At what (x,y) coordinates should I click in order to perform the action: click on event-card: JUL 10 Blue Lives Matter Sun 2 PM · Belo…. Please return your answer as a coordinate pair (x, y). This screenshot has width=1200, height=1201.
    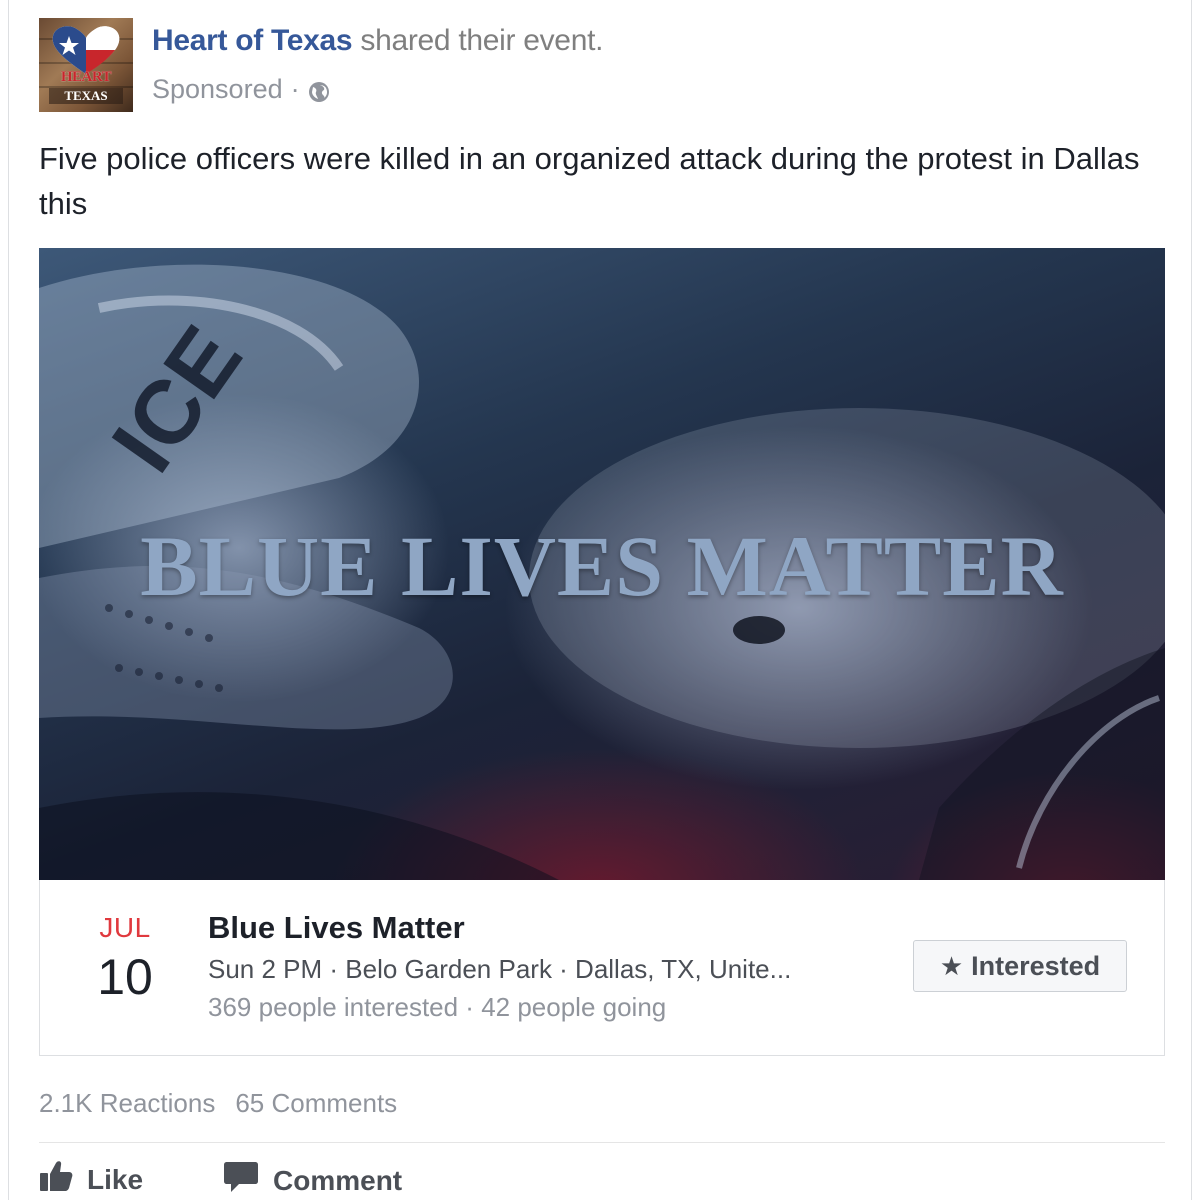
    Looking at the image, I should click on (602, 968).